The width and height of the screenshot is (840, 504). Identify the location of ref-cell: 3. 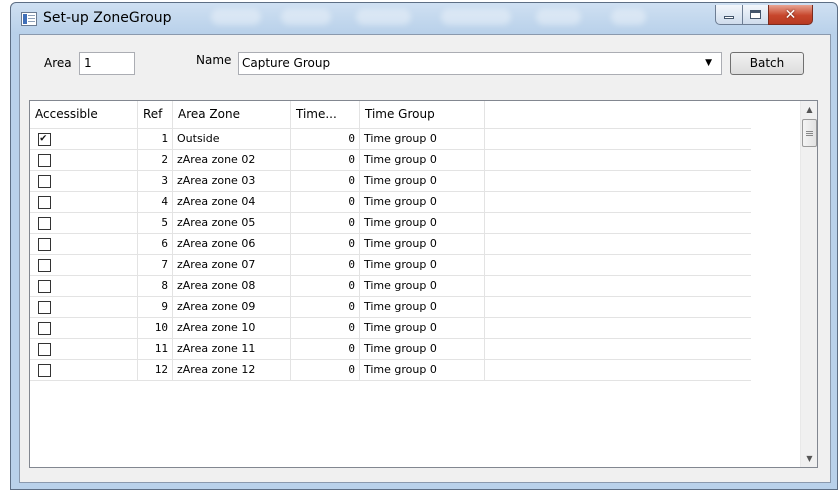
(155, 181).